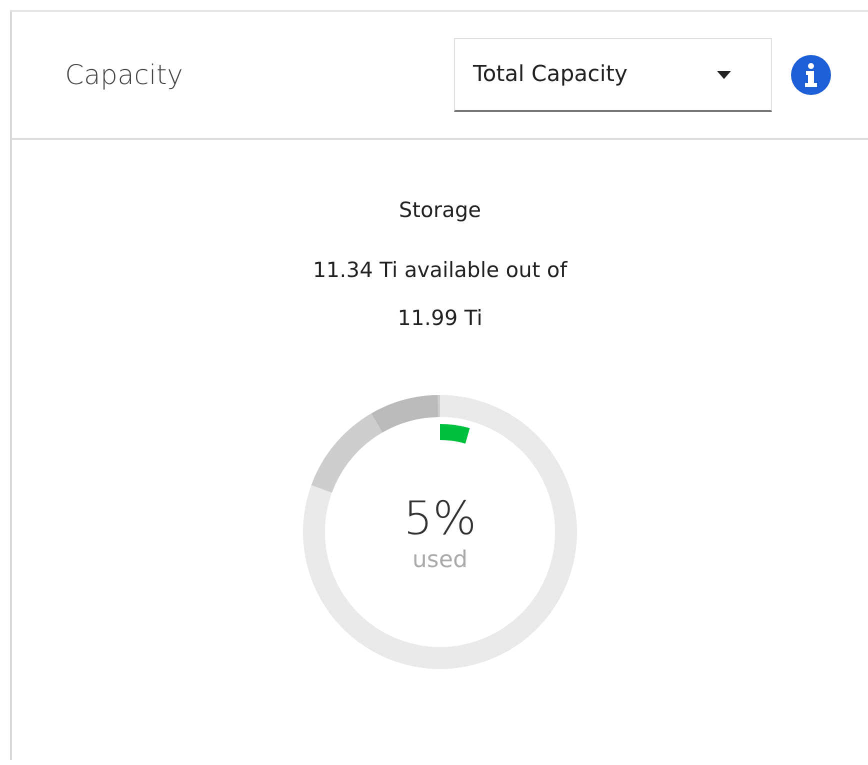 This screenshot has height=765, width=868. What do you see at coordinates (440, 518) in the screenshot?
I see `usage-percent: 5%` at bounding box center [440, 518].